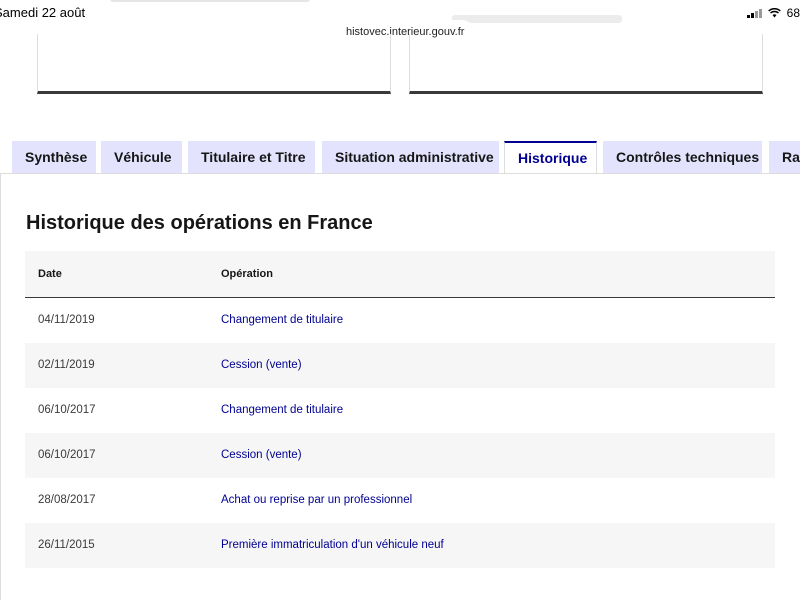 The height and width of the screenshot is (600, 800). I want to click on tab-synthese: Synthèse, so click(54, 157).